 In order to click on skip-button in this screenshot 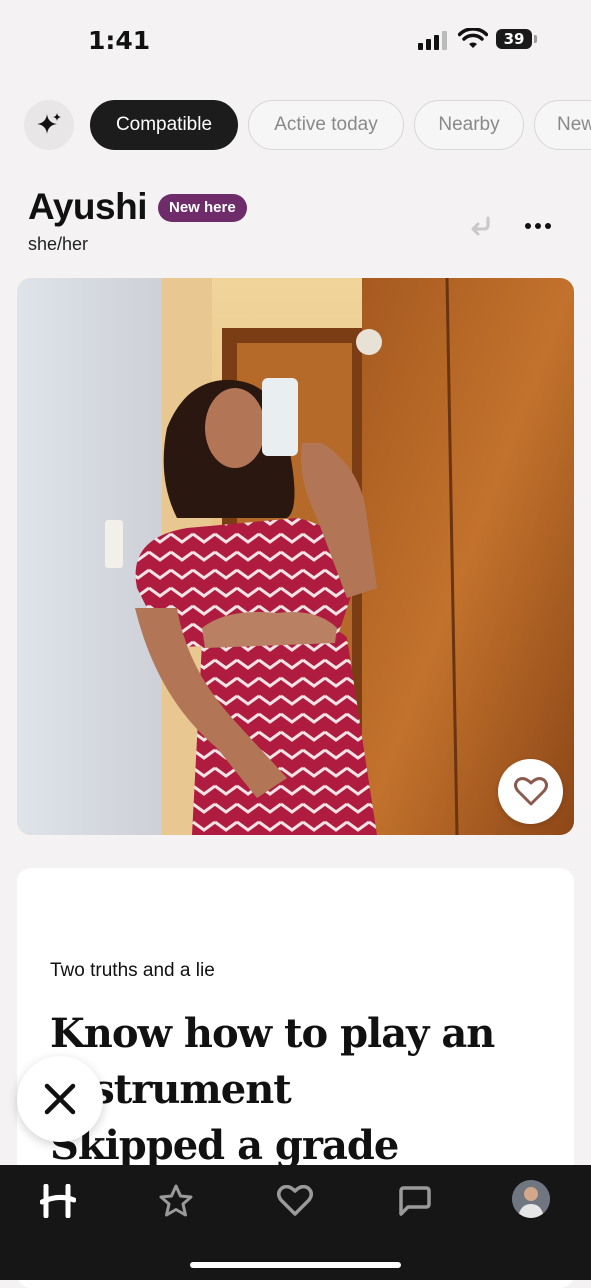, I will do `click(60, 1099)`.